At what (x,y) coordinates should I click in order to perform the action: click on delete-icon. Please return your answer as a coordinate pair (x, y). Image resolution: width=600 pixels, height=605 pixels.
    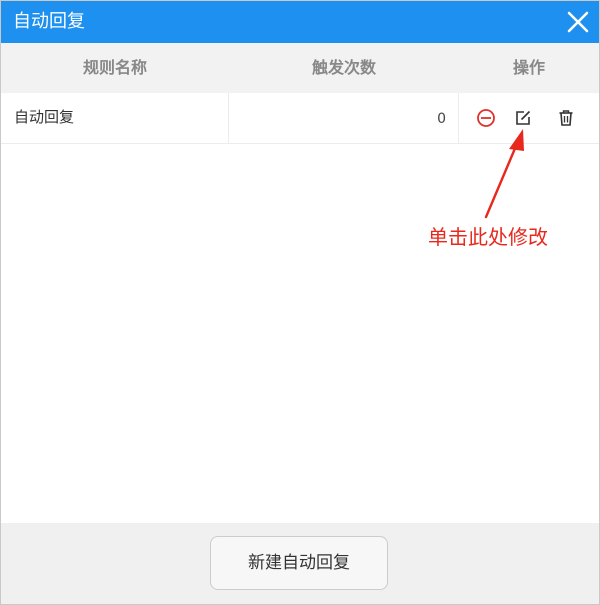
    Looking at the image, I should click on (566, 118).